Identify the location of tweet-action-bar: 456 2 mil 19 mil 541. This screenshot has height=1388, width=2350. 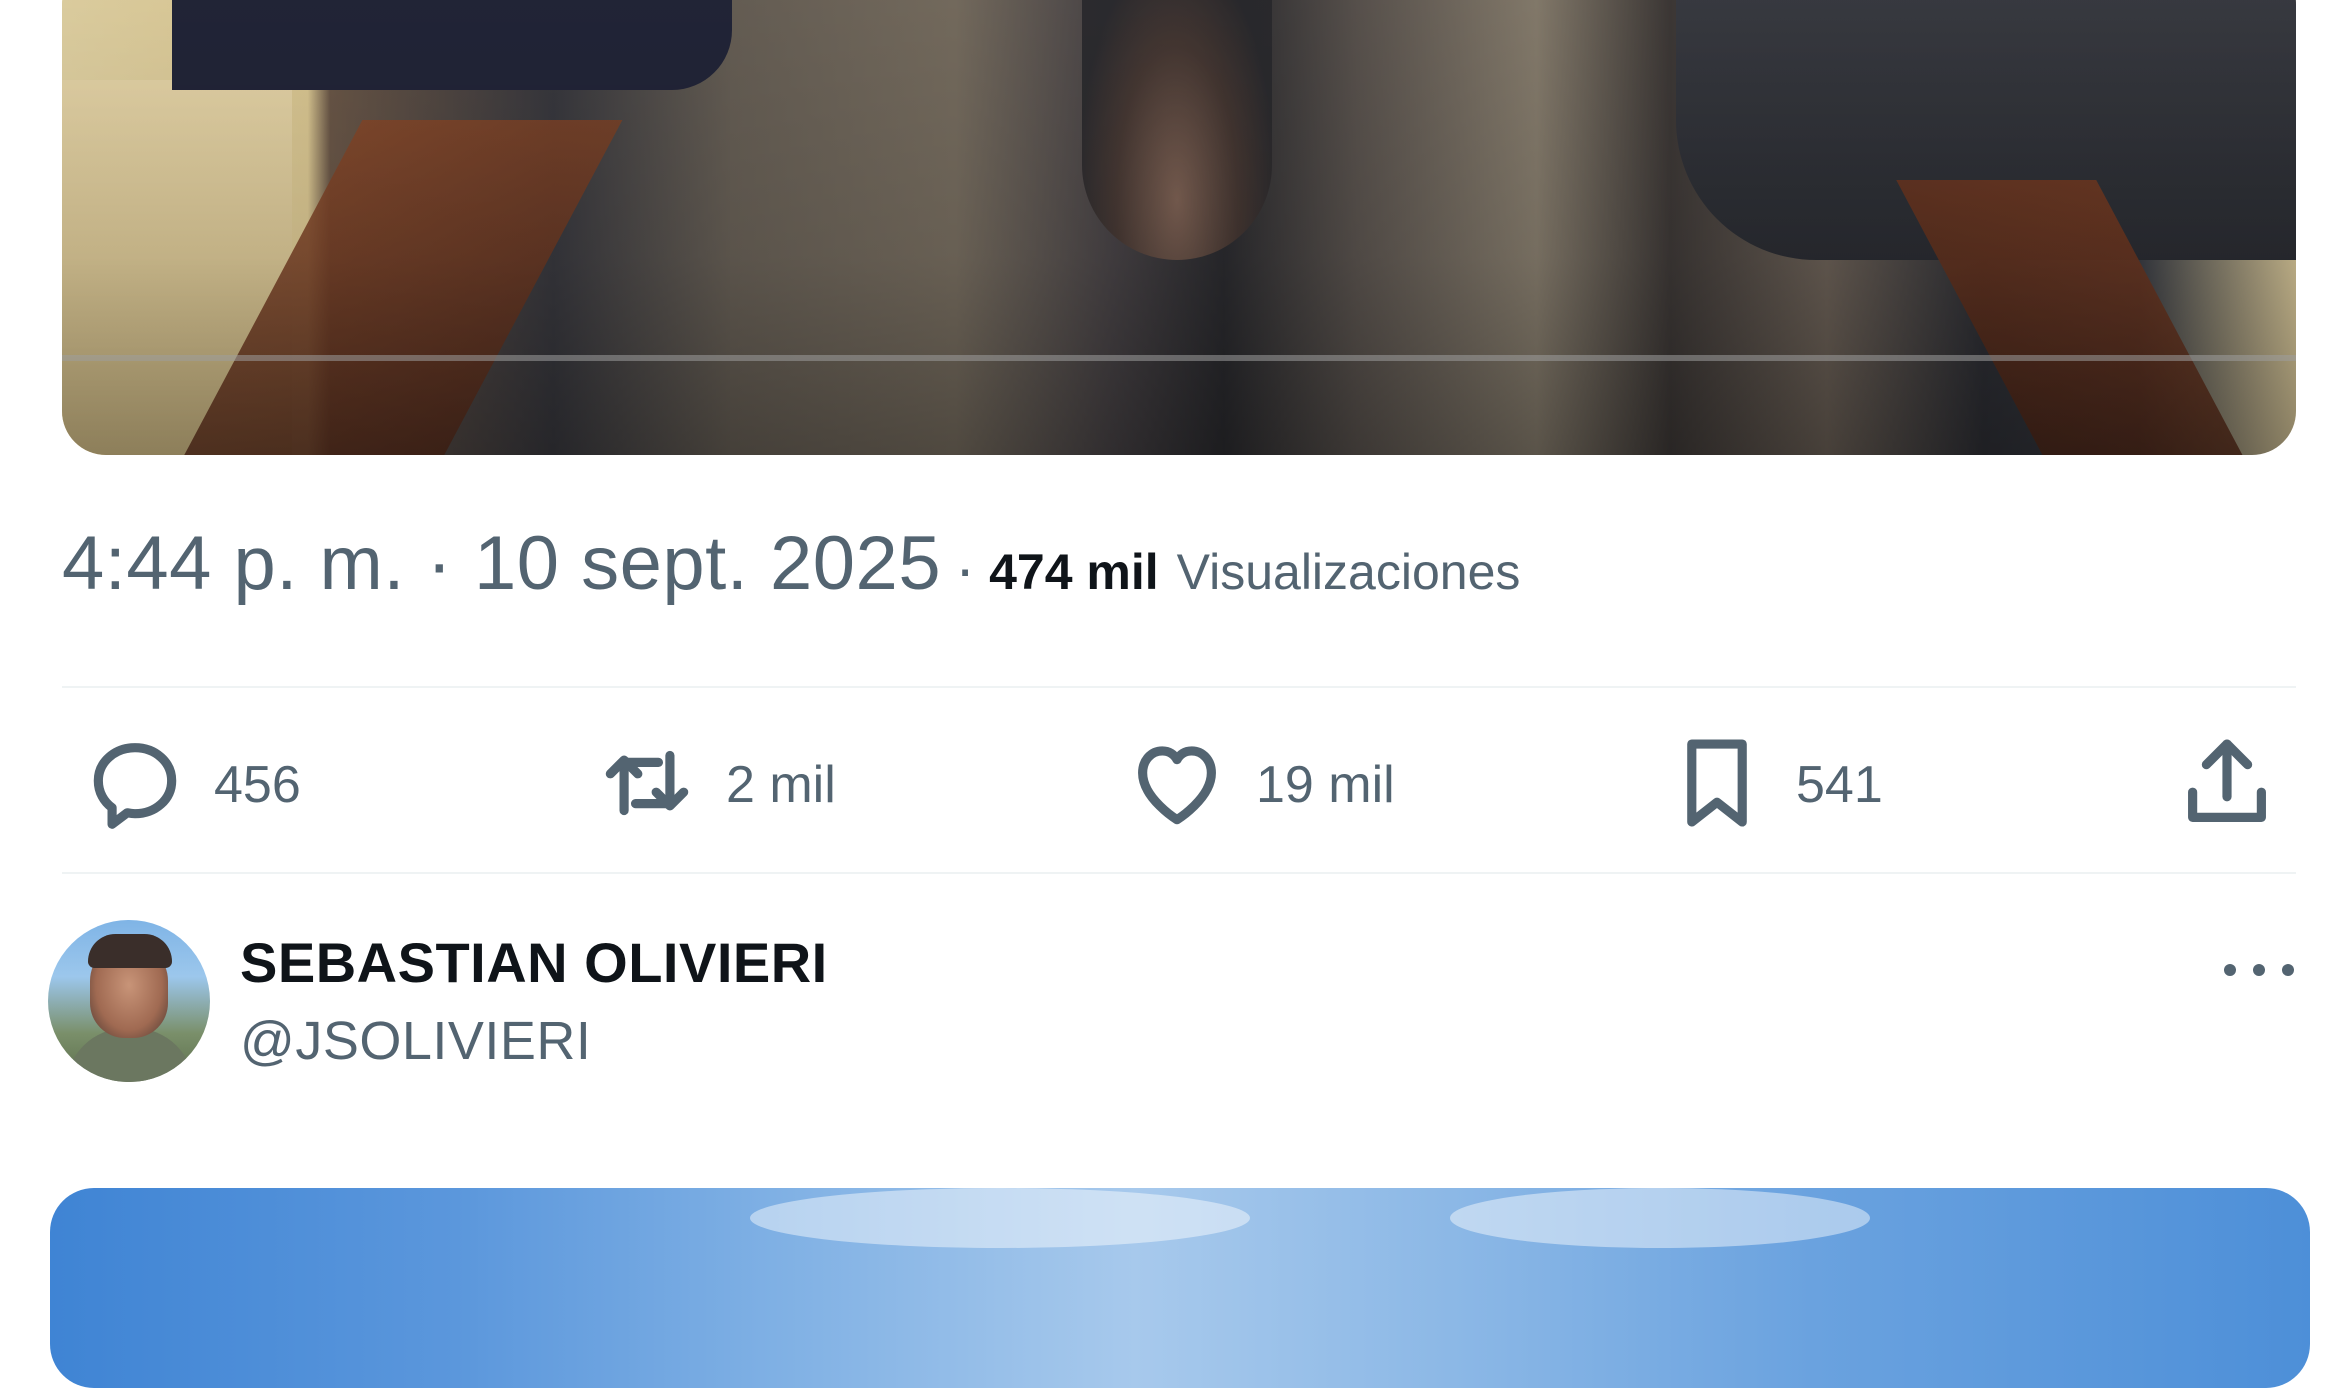
(1179, 785).